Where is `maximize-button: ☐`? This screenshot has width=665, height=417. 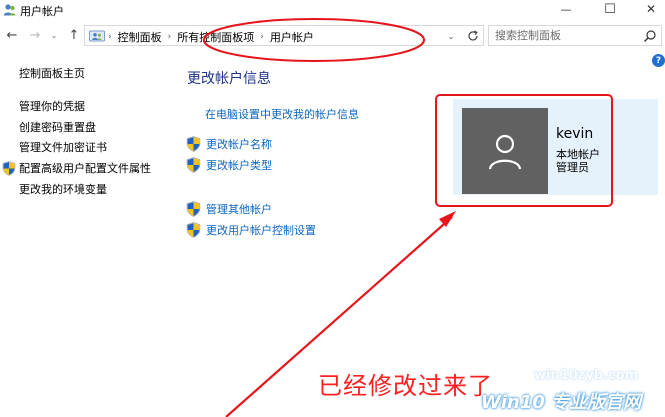
maximize-button: ☐ is located at coordinates (610, 9).